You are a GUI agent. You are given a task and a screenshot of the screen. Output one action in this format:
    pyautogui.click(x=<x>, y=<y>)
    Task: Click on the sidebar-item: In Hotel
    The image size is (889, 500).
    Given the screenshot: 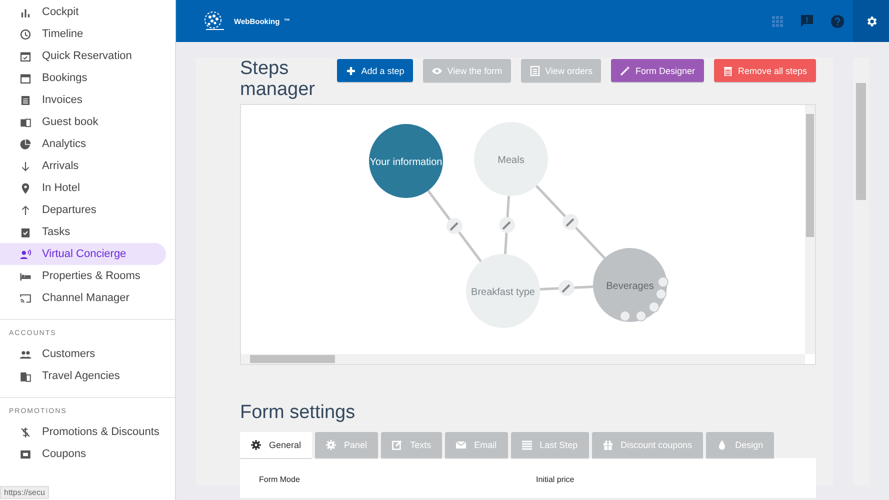 What is the action you would take?
    pyautogui.click(x=83, y=188)
    